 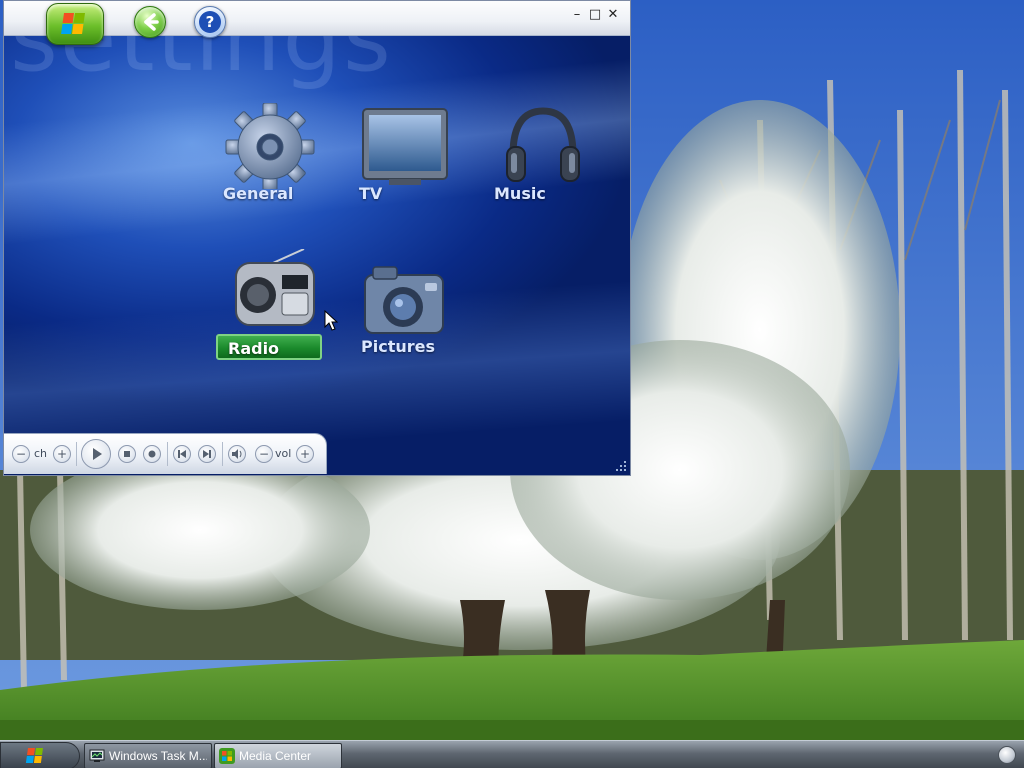 I want to click on media-center-start-button, so click(x=75, y=24).